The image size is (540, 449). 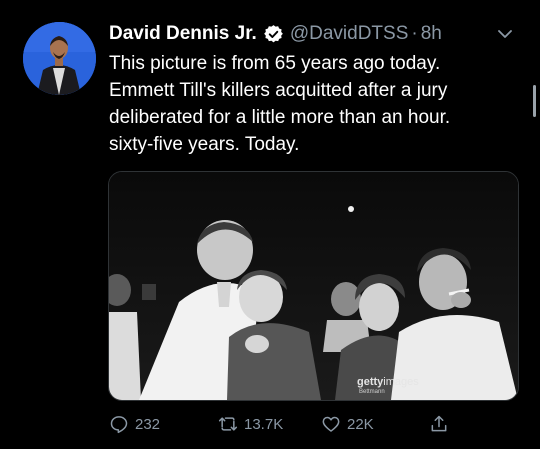 I want to click on share-button, so click(x=442, y=424).